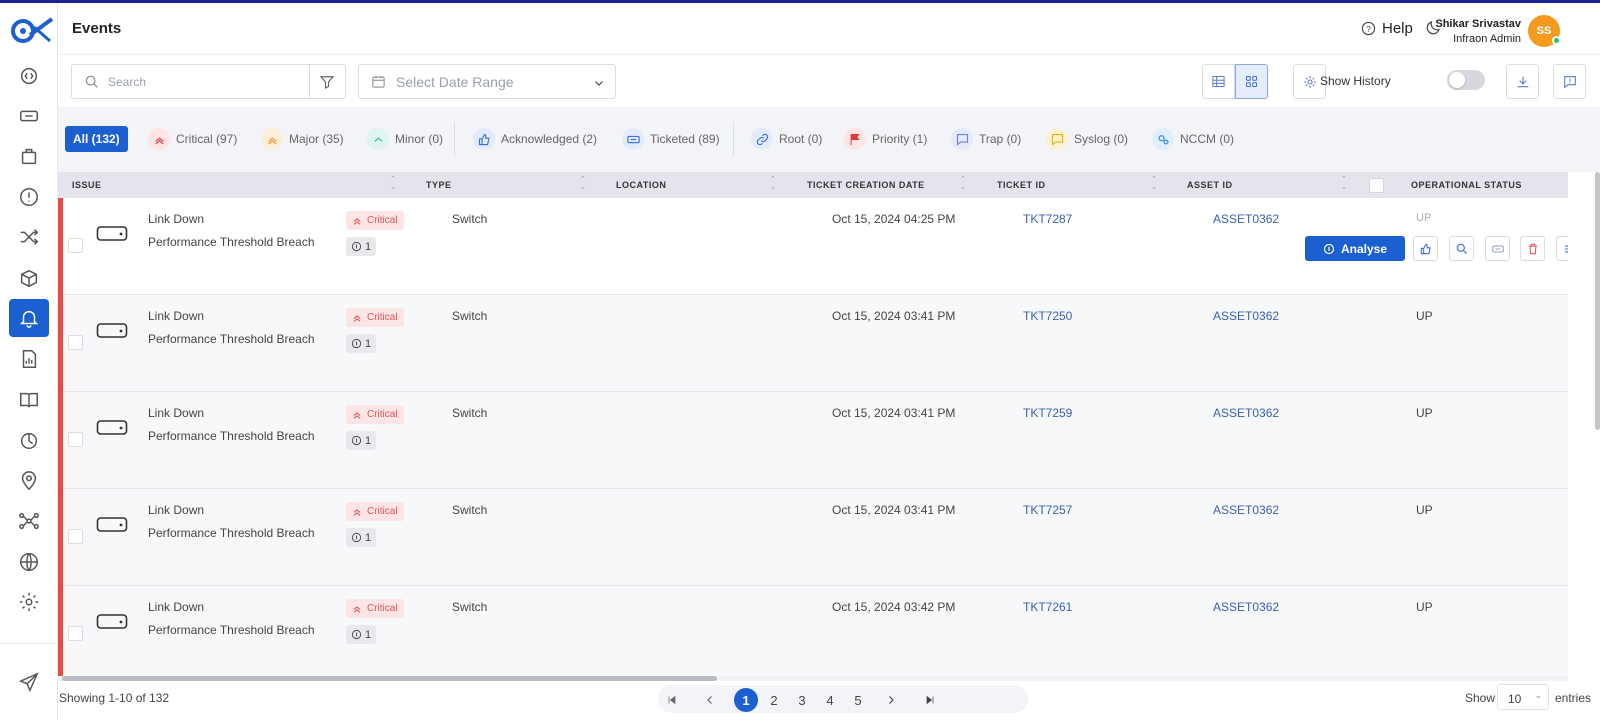  I want to click on ticket-id-cell: TKT7287, so click(1047, 219).